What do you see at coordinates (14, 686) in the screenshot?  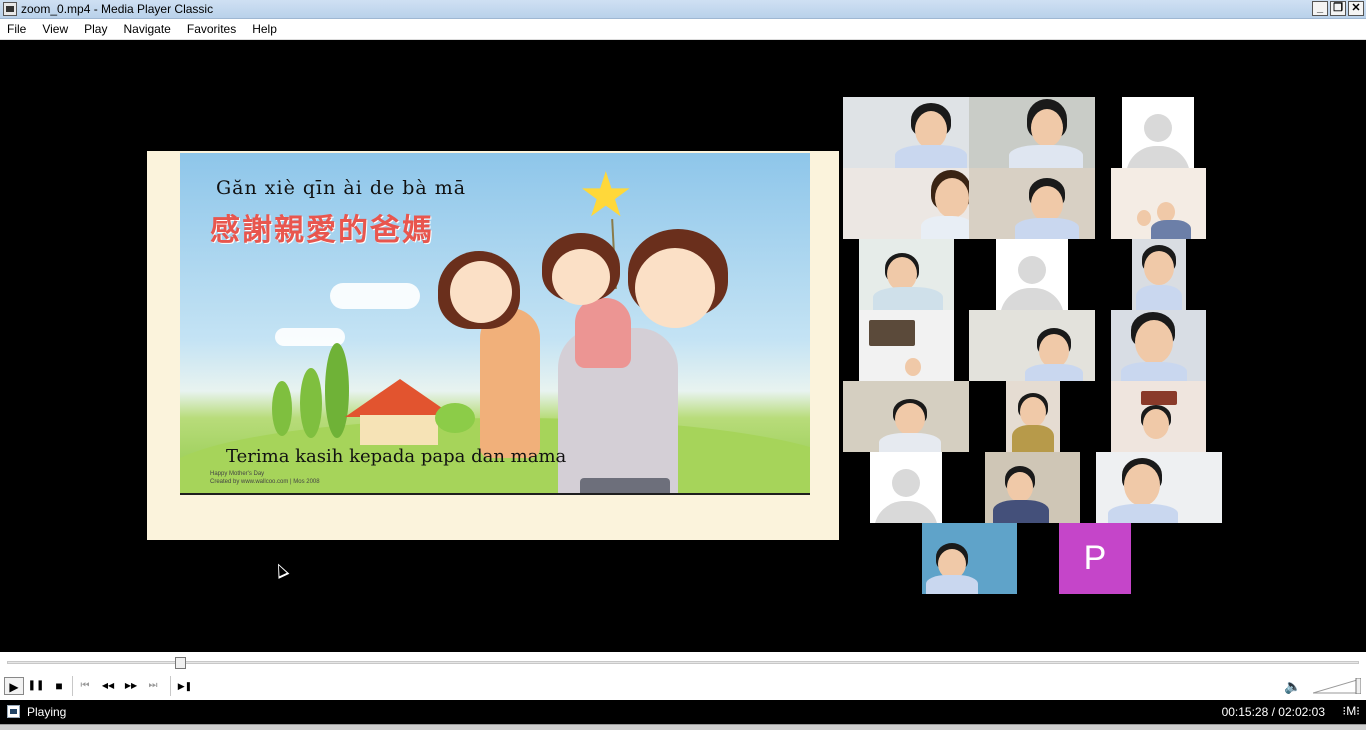 I see `play-button: ▶` at bounding box center [14, 686].